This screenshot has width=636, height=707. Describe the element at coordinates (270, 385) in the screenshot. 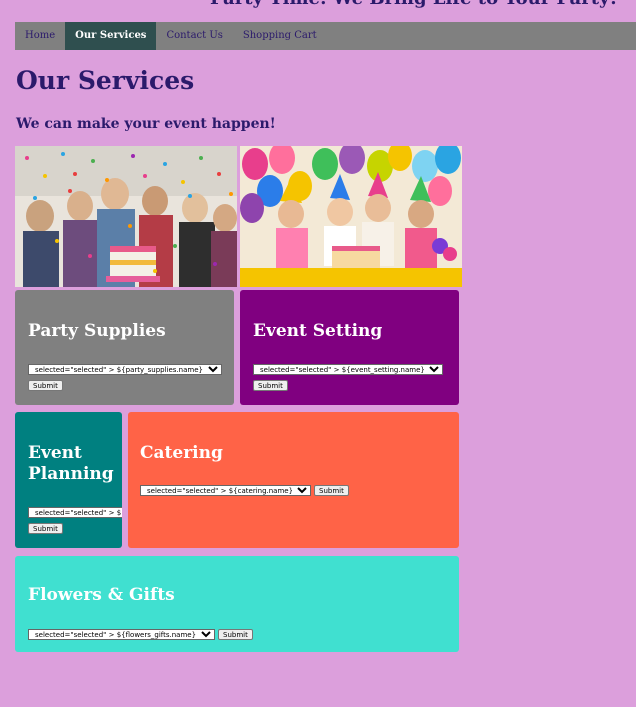

I see `event-setting-submit-button: Submit` at that location.